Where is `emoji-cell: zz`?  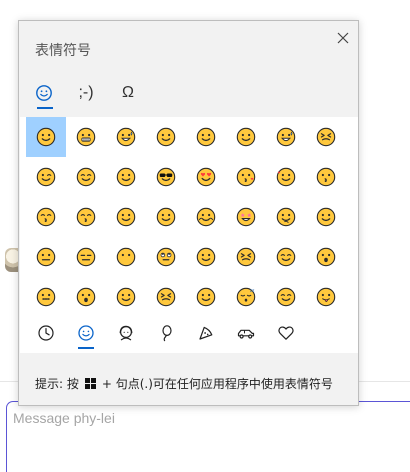 emoji-cell: zz is located at coordinates (246, 297).